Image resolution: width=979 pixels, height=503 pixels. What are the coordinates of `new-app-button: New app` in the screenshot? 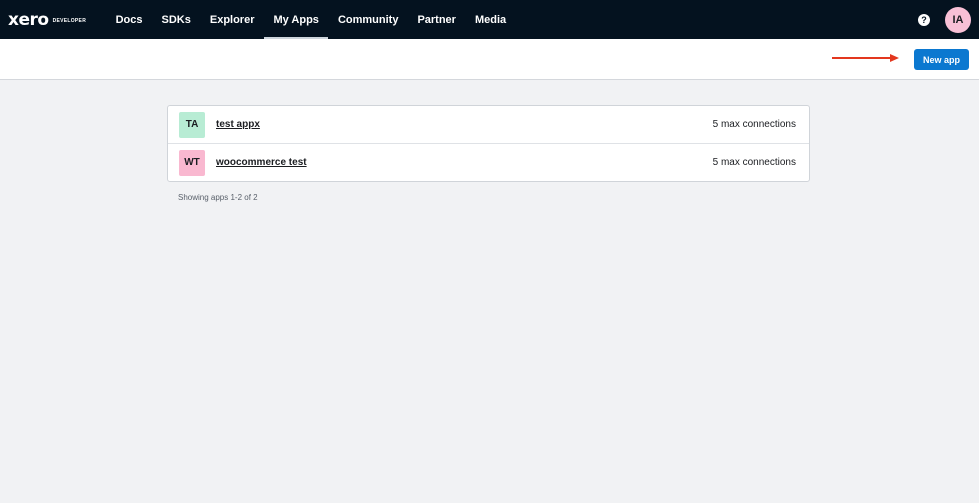 It's located at (941, 59).